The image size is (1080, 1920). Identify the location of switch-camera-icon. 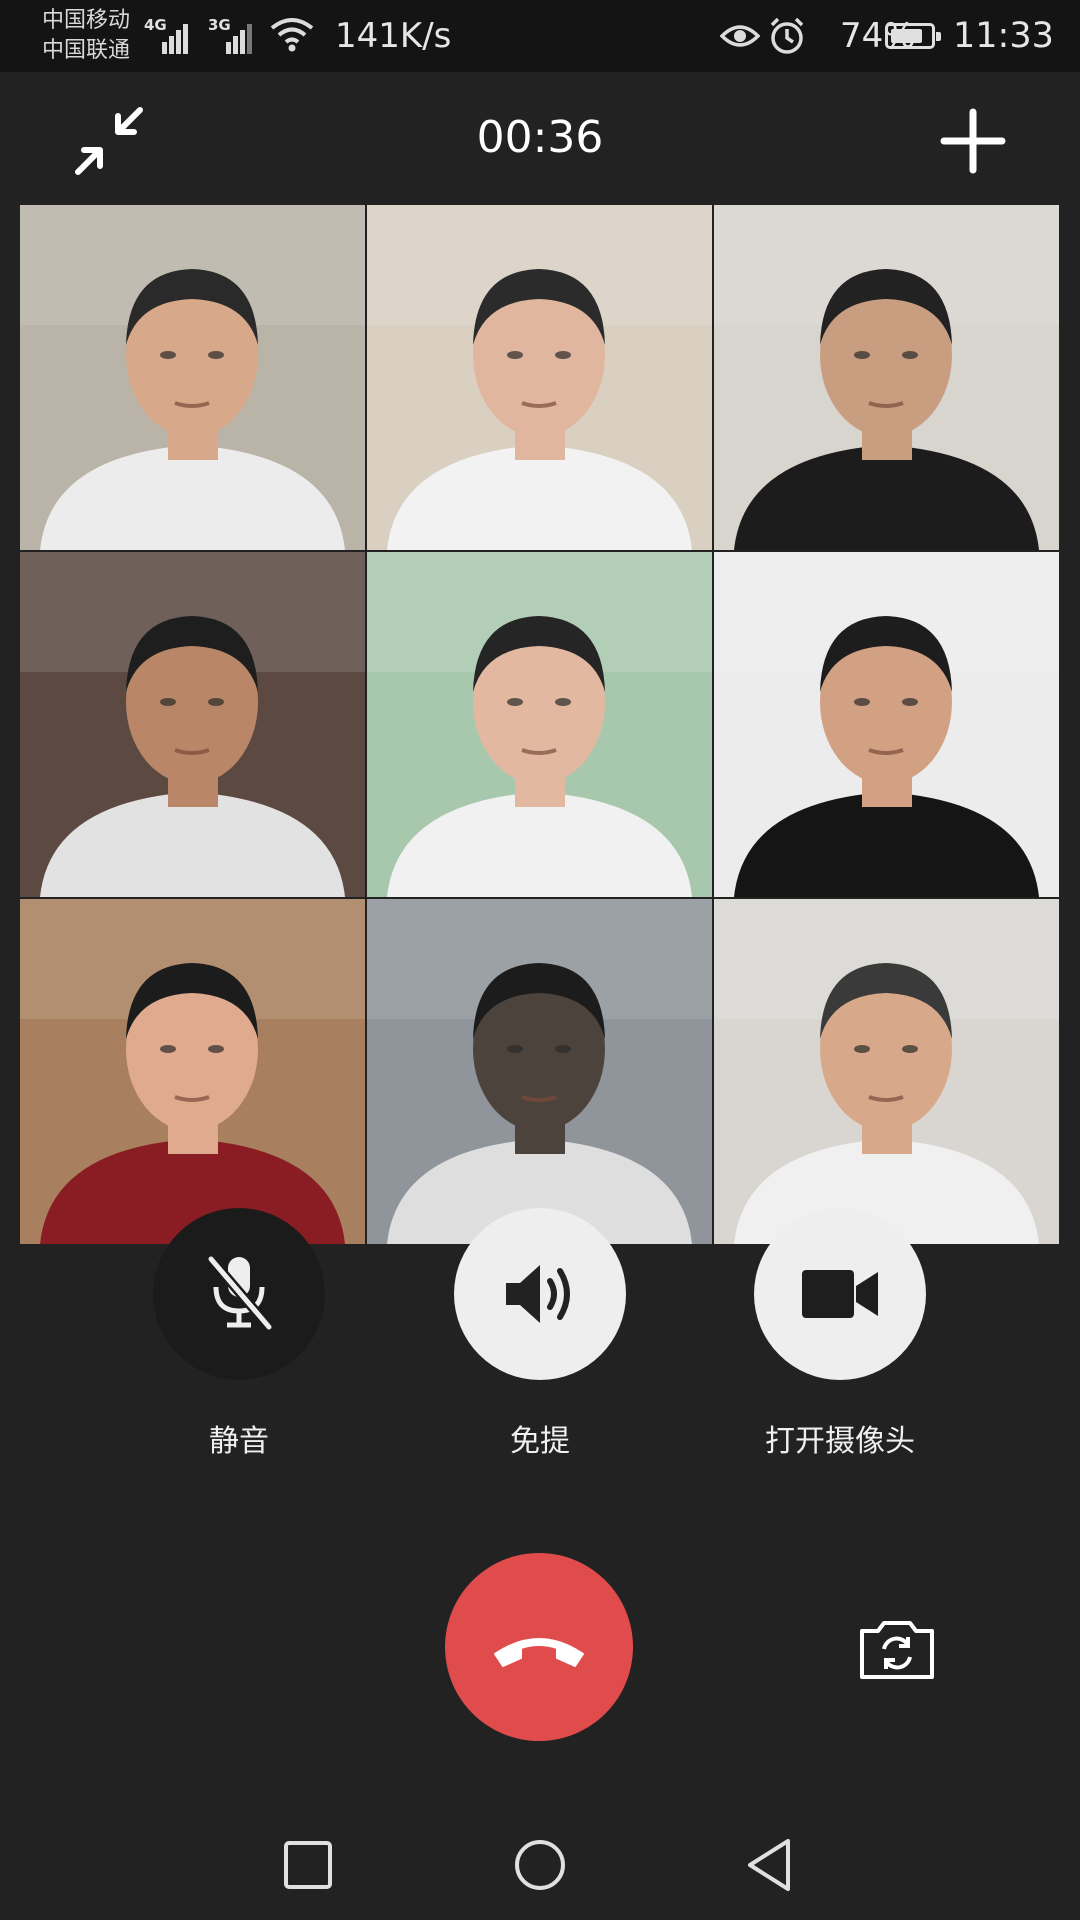
(897, 1649).